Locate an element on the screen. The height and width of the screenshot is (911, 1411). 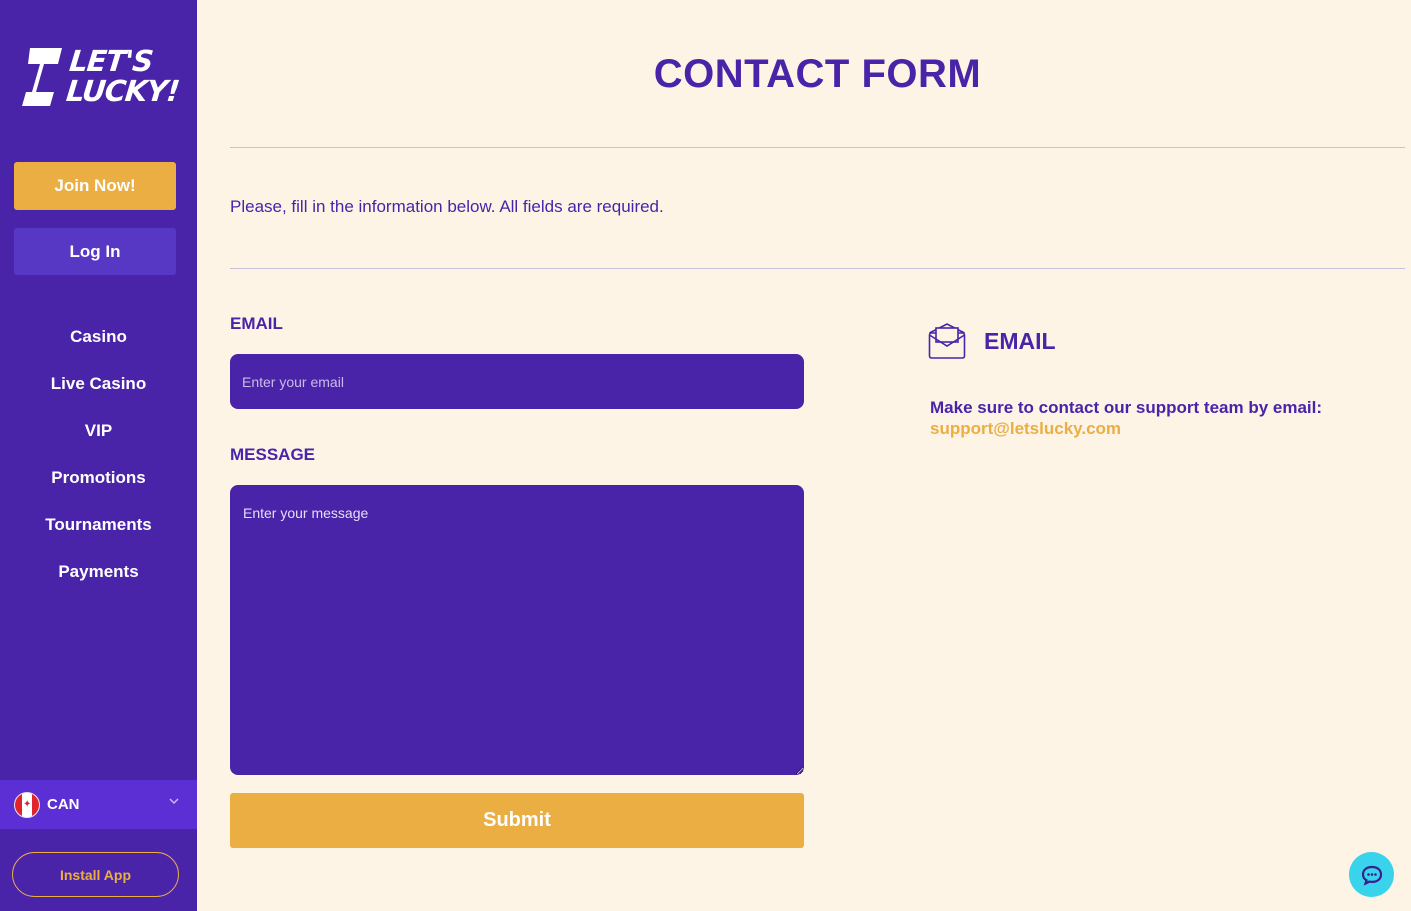
canada-flag-icon: ✦ is located at coordinates (27, 804).